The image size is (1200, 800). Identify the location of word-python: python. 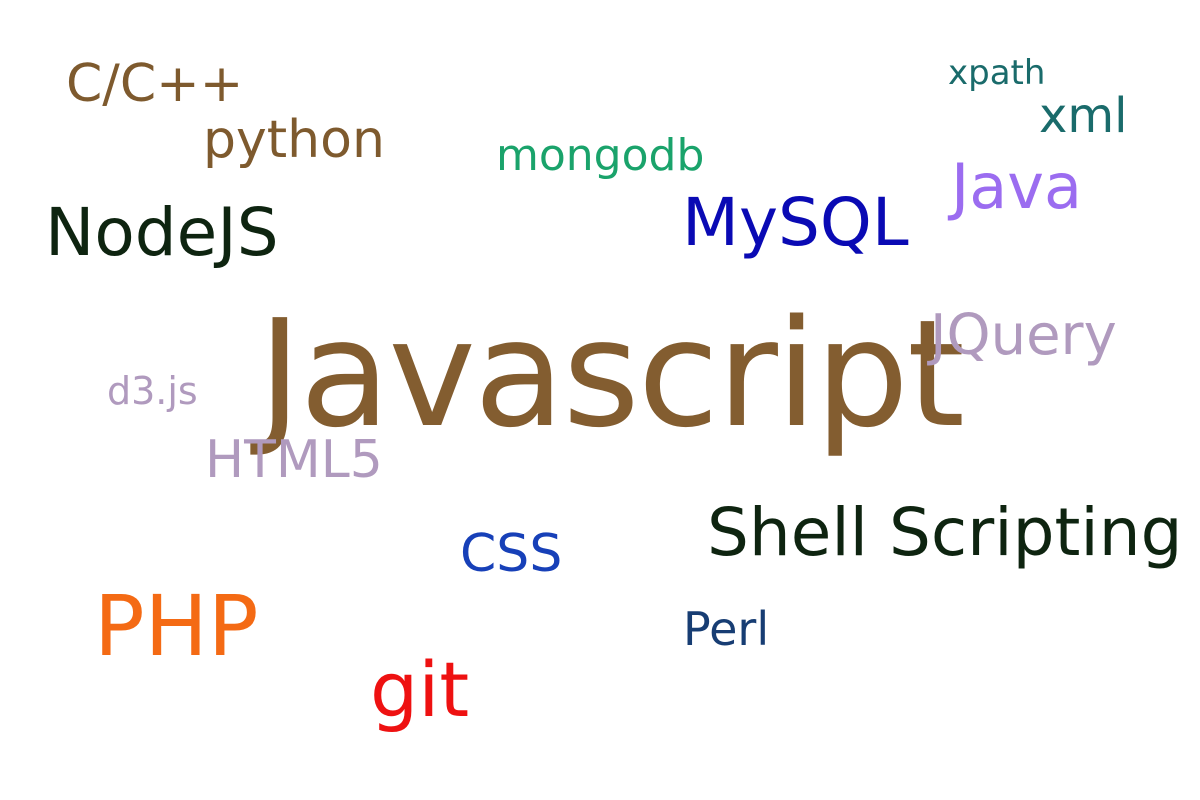
(294, 140).